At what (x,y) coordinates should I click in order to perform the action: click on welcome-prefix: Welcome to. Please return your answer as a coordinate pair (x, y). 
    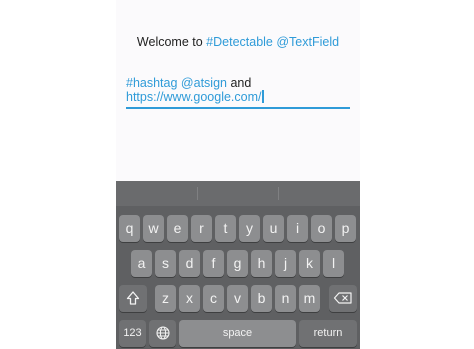
    Looking at the image, I should click on (171, 42).